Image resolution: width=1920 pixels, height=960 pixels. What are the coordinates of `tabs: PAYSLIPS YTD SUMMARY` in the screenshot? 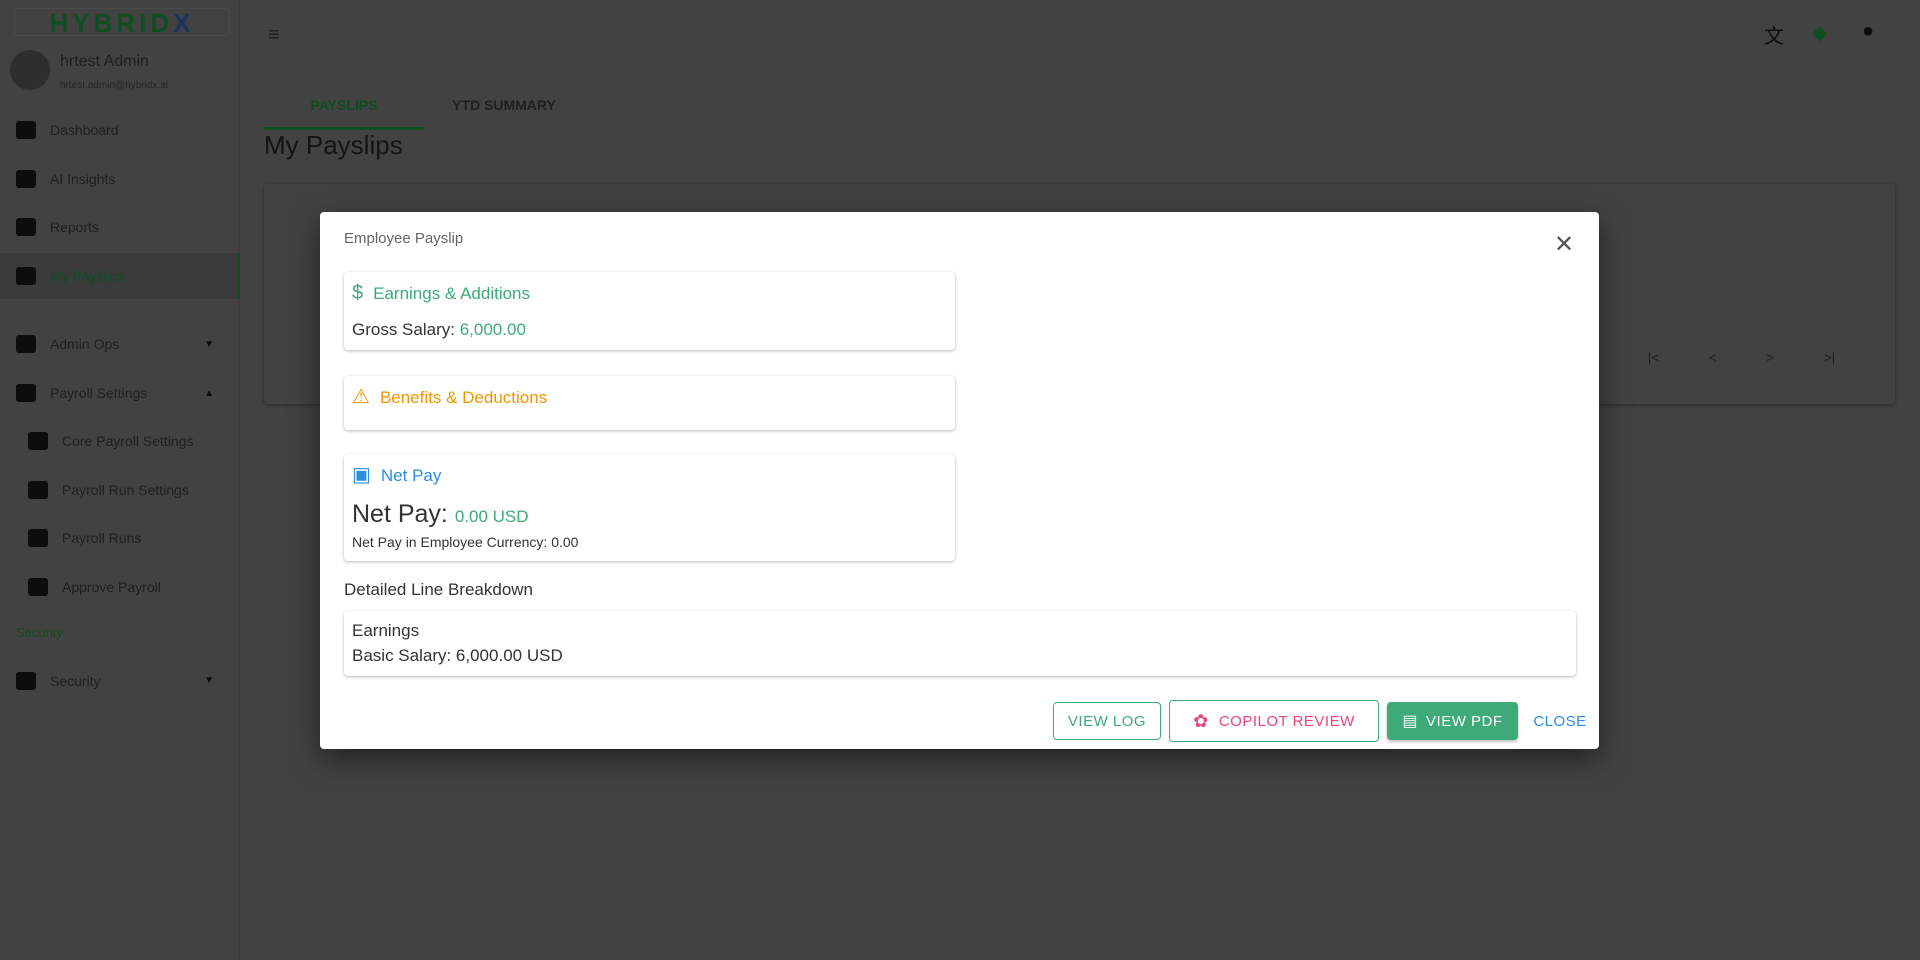 It's located at (424, 110).